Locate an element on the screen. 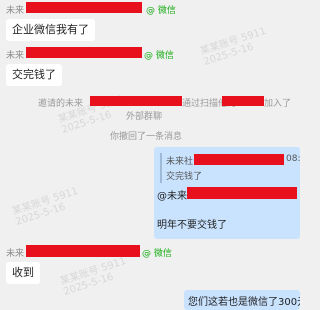 The height and width of the screenshot is (310, 320). message-text: 您们这若也是微信了300元的 is located at coordinates (244, 302).